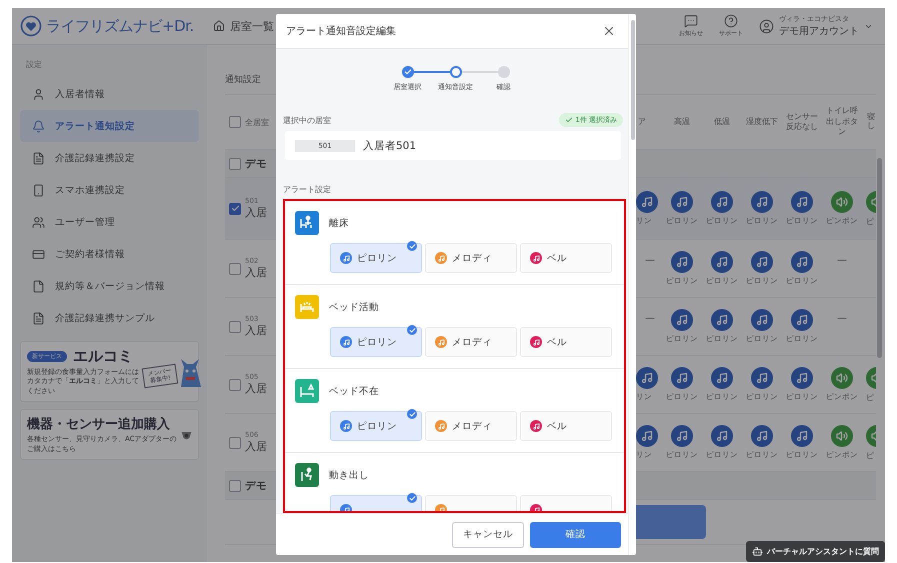 The height and width of the screenshot is (563, 897). What do you see at coordinates (871, 122) in the screenshot?
I see `column-header: 寝し` at bounding box center [871, 122].